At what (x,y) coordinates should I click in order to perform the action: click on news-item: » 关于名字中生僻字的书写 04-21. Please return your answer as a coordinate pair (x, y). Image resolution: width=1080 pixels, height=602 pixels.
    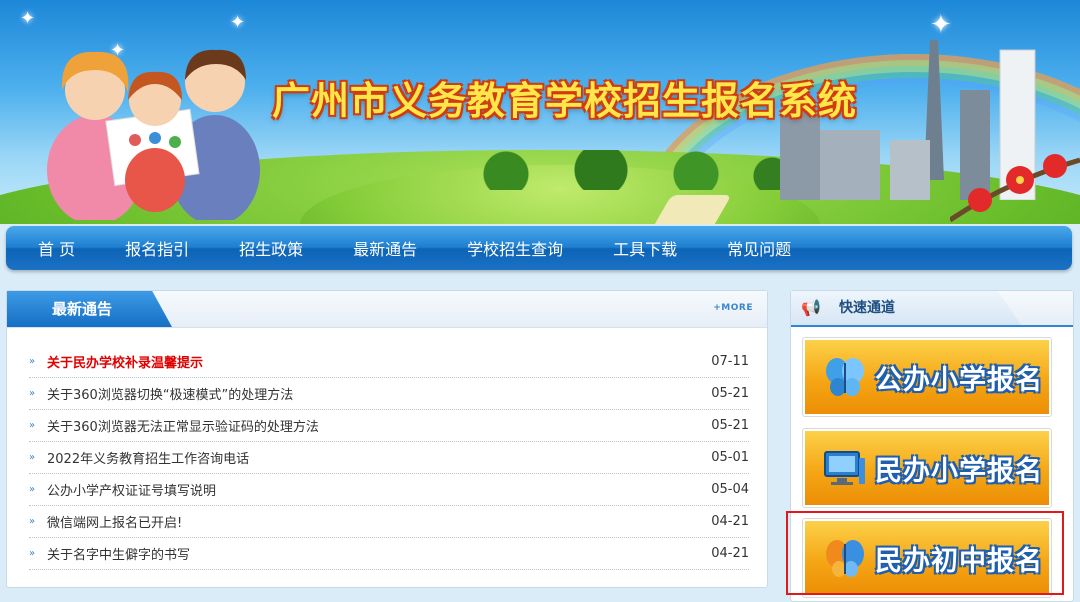
    Looking at the image, I should click on (389, 554).